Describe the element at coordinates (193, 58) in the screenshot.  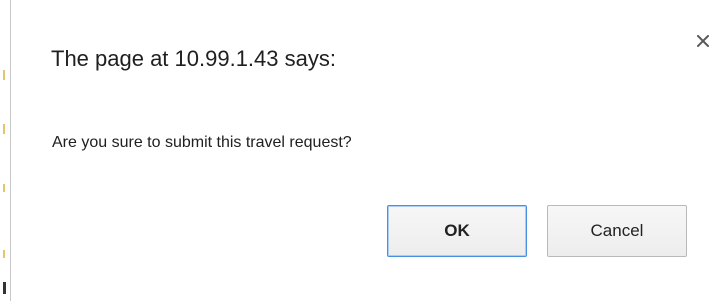
I see `dialog-title: The page at 10.99.1.43 says:` at that location.